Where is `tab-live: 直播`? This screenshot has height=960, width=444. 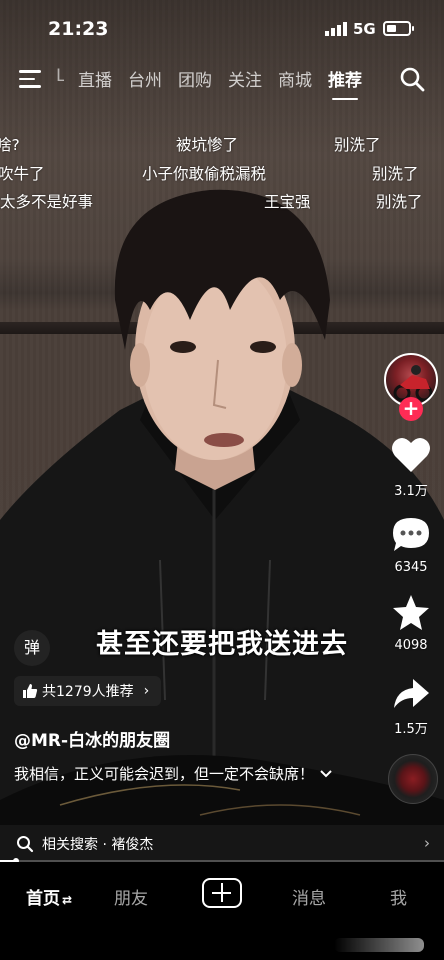 tab-live: 直播 is located at coordinates (95, 78).